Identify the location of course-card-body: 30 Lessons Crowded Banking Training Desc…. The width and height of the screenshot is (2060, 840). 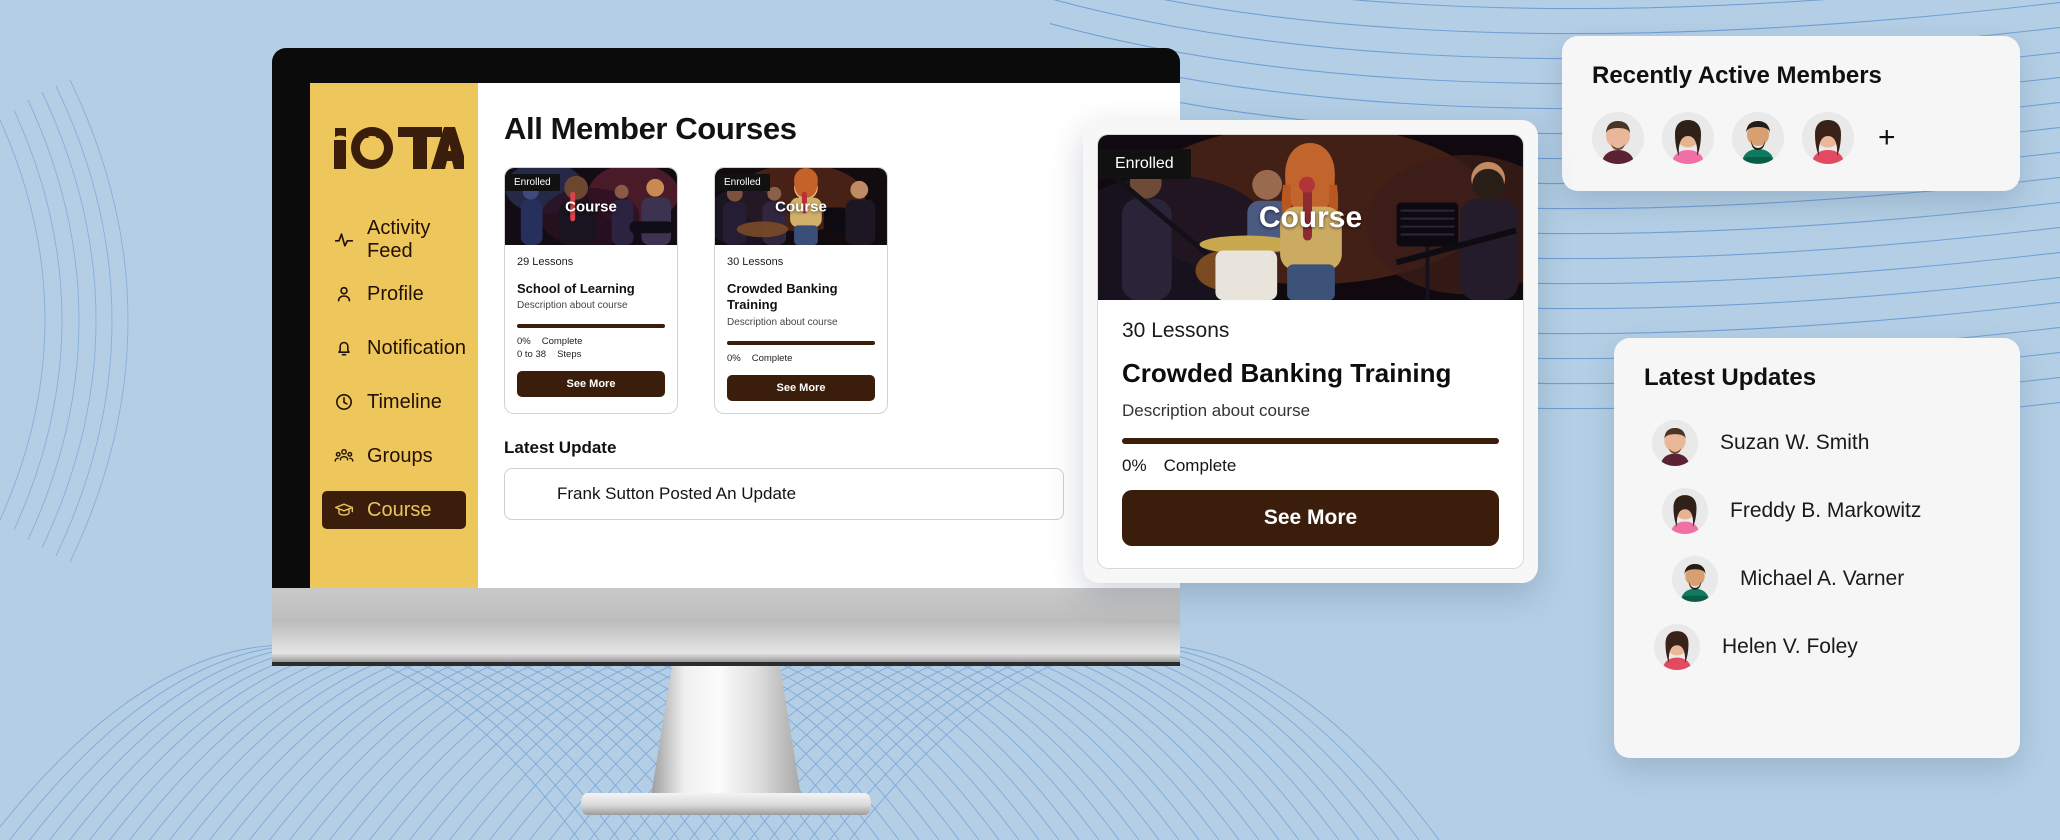
(801, 329).